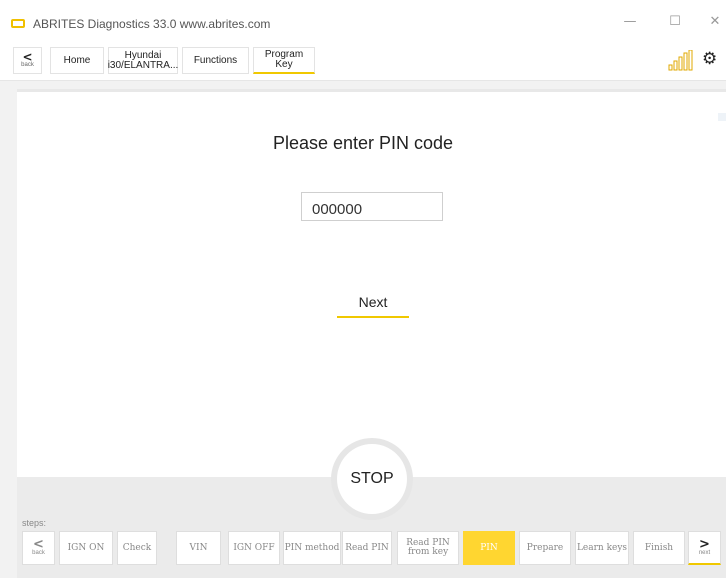  What do you see at coordinates (675, 21) in the screenshot?
I see `maximize-button: ☐` at bounding box center [675, 21].